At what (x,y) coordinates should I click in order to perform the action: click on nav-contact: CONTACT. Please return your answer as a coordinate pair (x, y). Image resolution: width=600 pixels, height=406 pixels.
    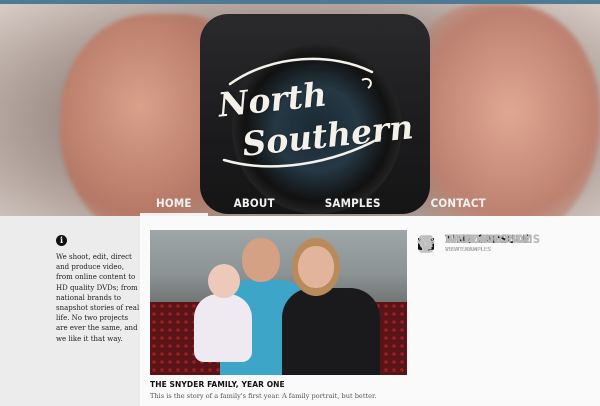
    Looking at the image, I should click on (458, 203).